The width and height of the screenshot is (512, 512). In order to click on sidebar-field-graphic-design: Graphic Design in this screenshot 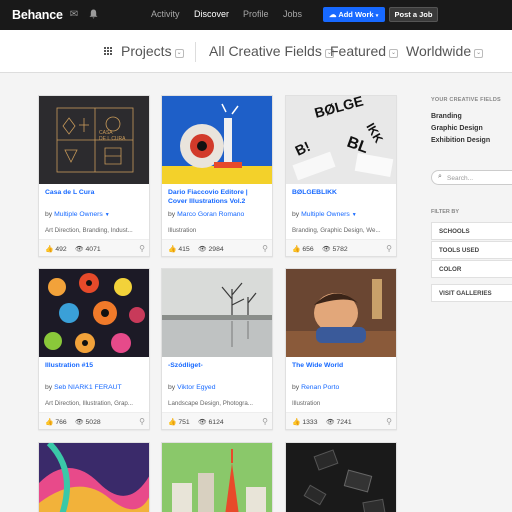, I will do `click(457, 128)`.